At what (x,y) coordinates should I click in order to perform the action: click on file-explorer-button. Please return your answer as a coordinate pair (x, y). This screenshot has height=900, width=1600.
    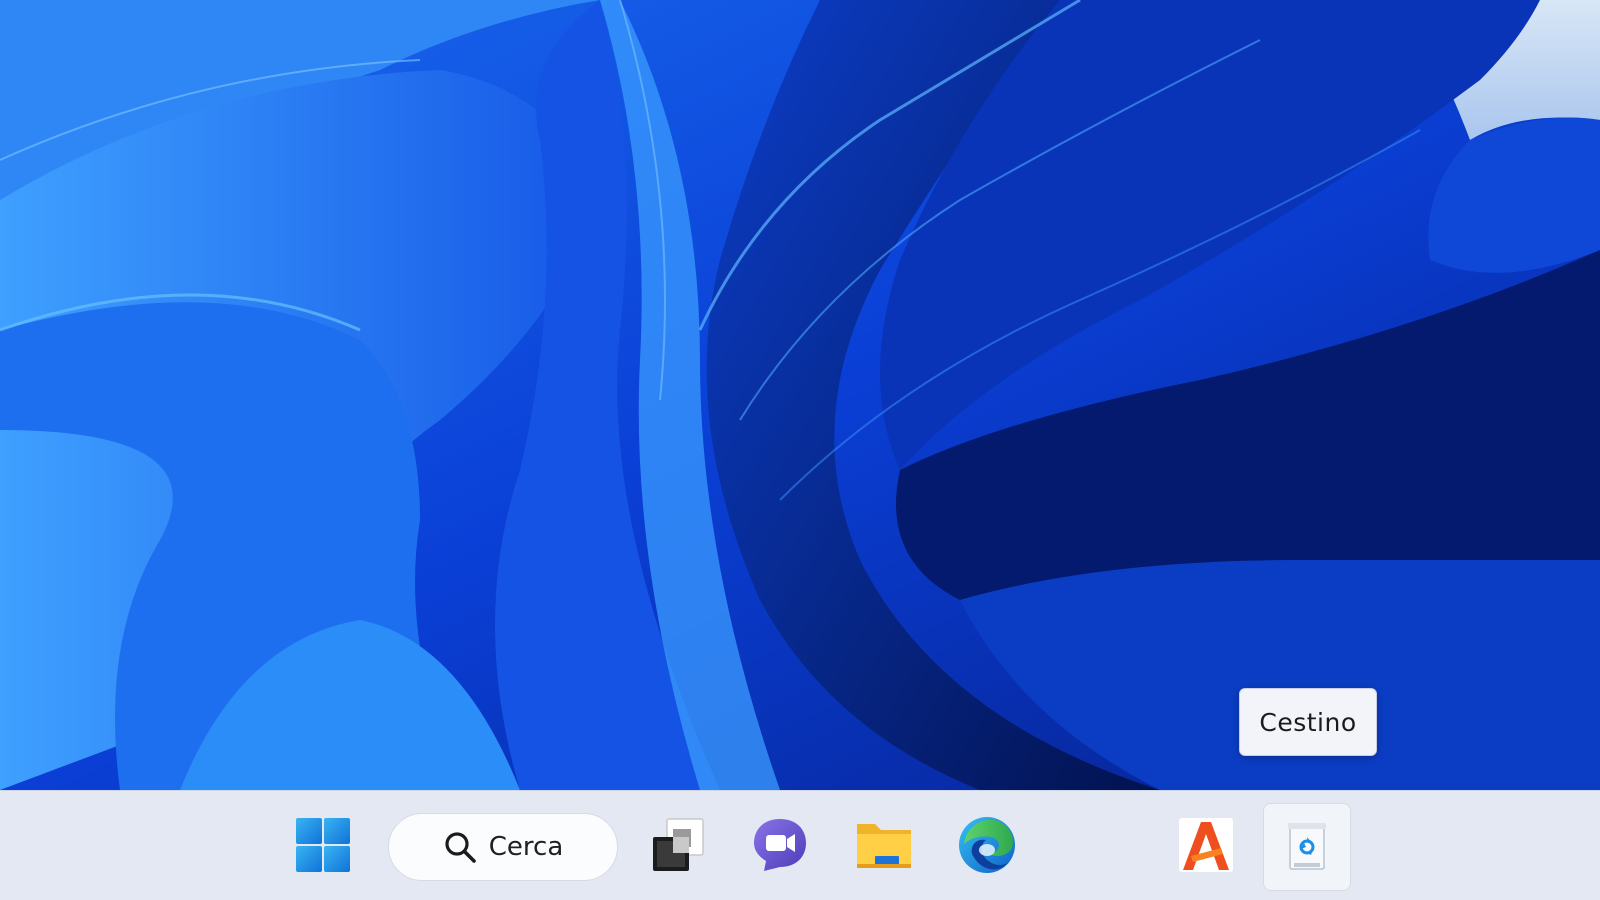
    Looking at the image, I should click on (884, 845).